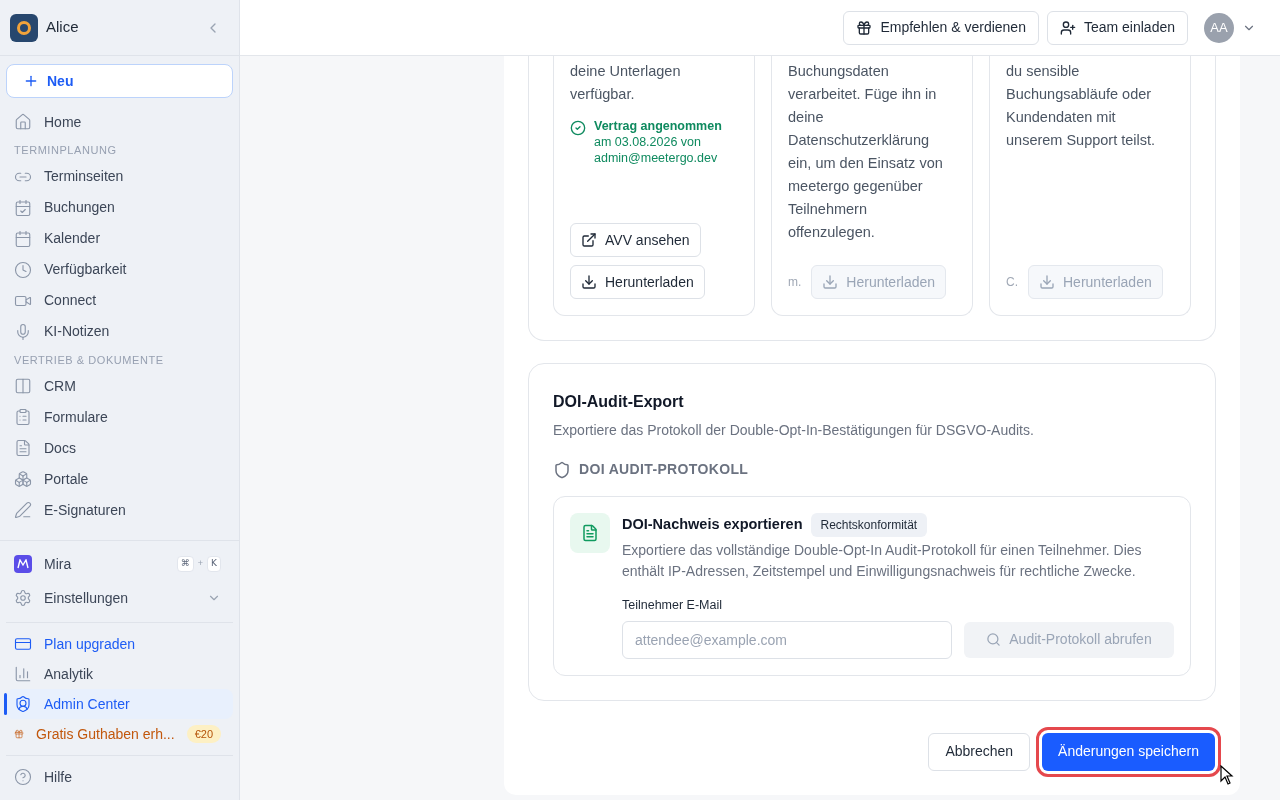  Describe the element at coordinates (794, 430) in the screenshot. I see `section-description: Exportiere das Protokoll der Double-Opt-In-Bestätigungen für DSGVO-Audits.` at that location.